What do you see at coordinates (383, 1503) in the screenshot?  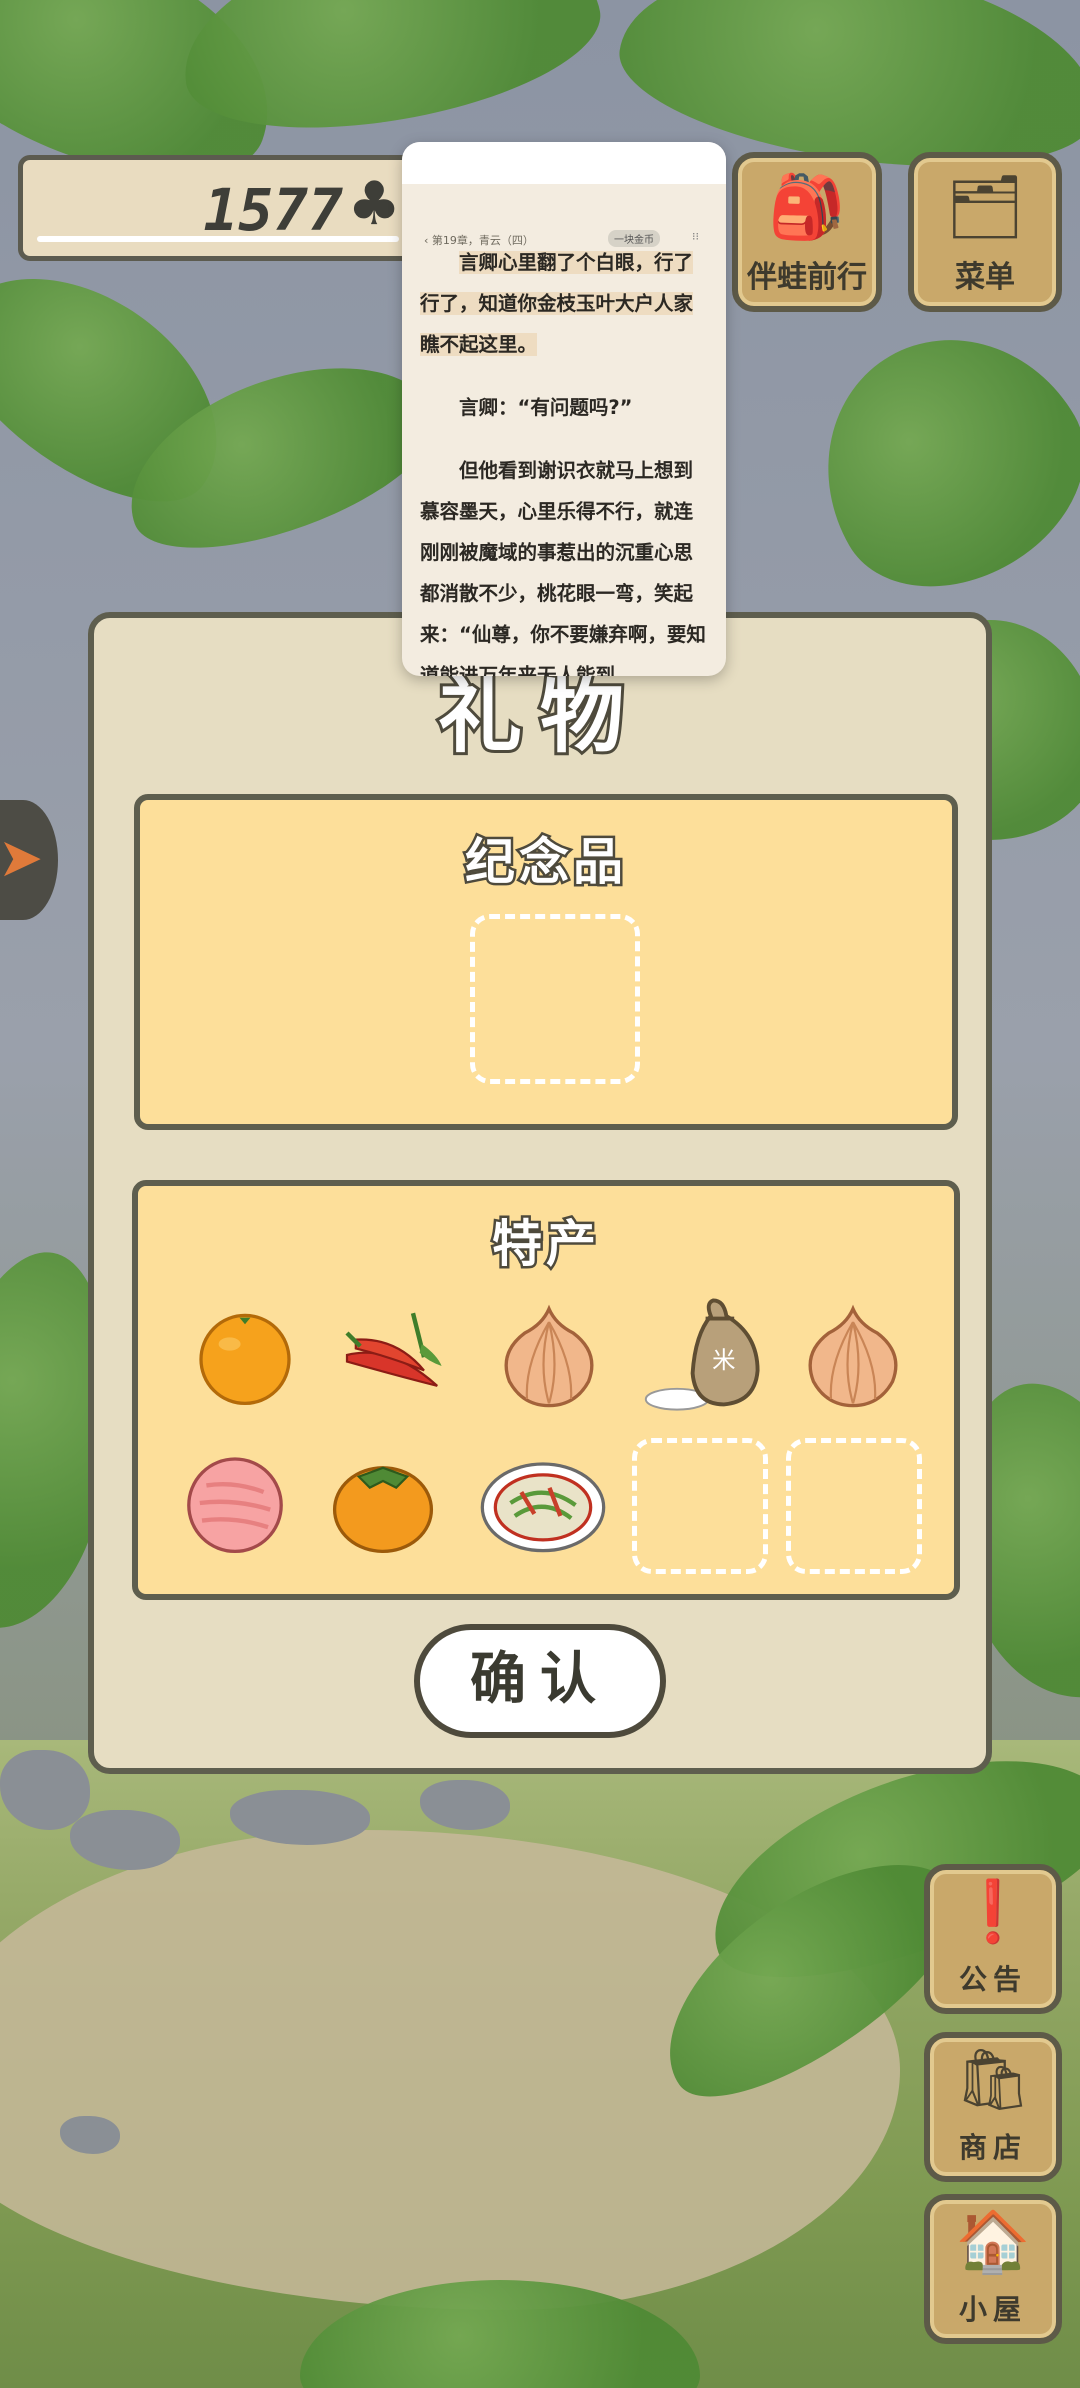 I see `persimmon-icon` at bounding box center [383, 1503].